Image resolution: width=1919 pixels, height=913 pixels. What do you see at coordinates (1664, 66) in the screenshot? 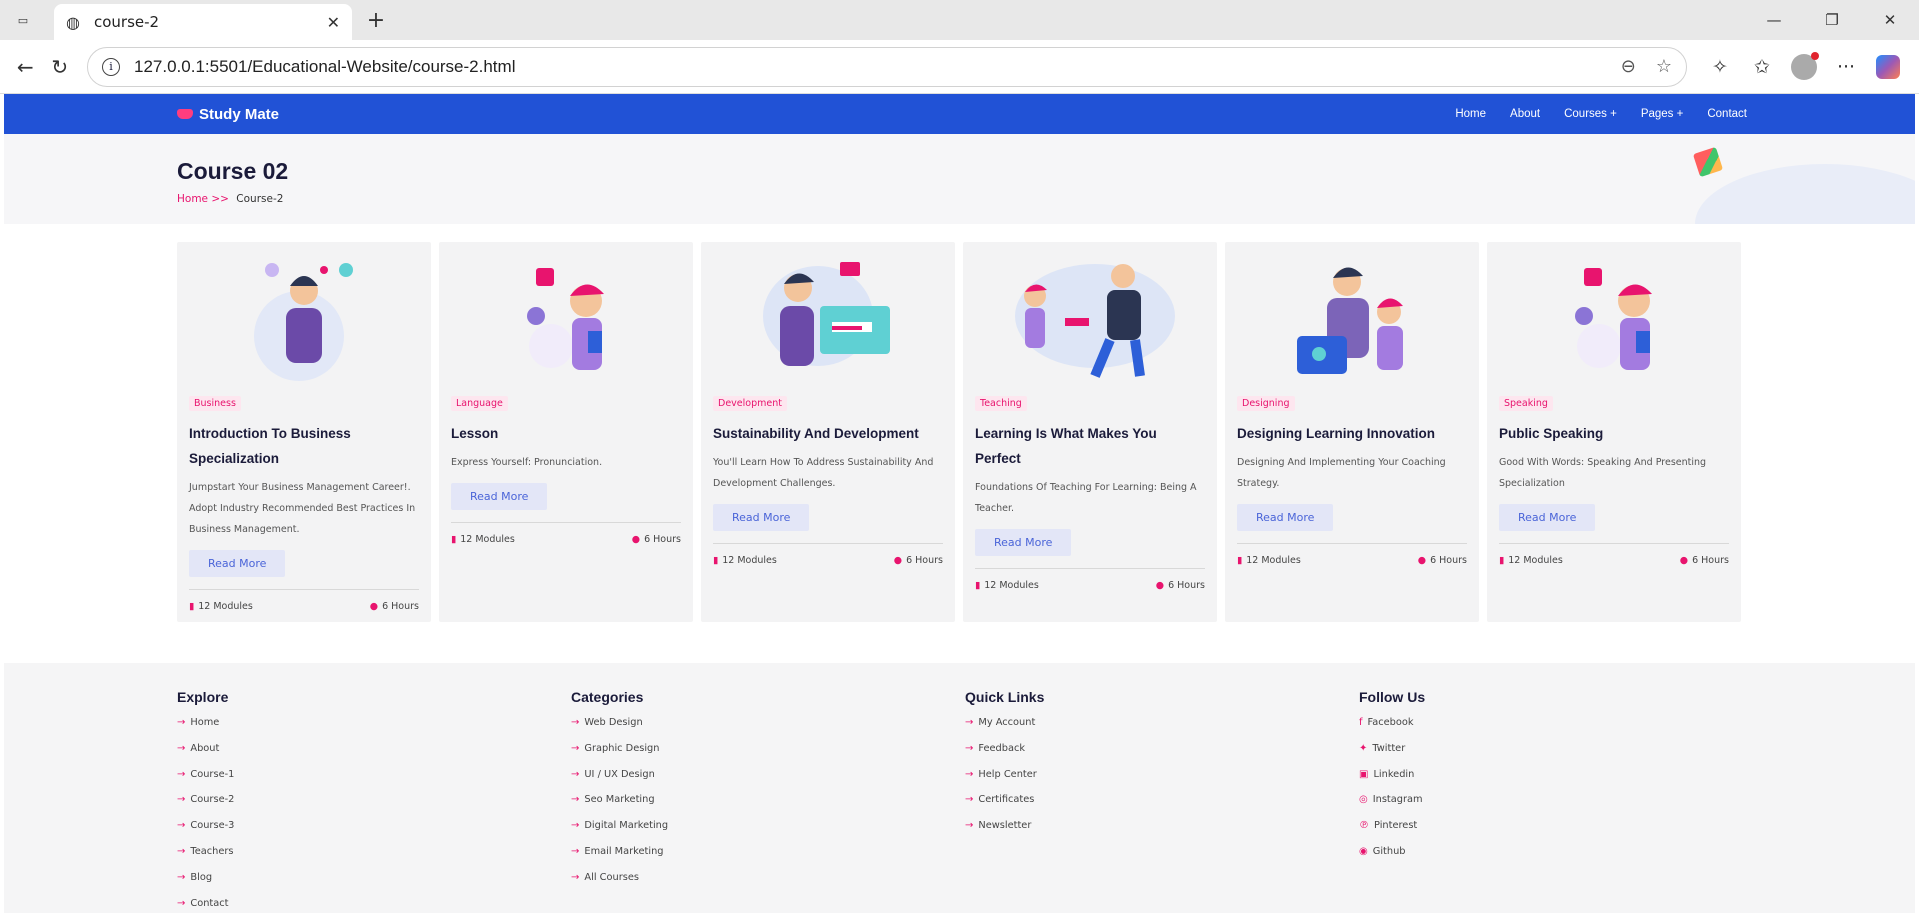
I see `favorite-star-icon: ☆` at bounding box center [1664, 66].